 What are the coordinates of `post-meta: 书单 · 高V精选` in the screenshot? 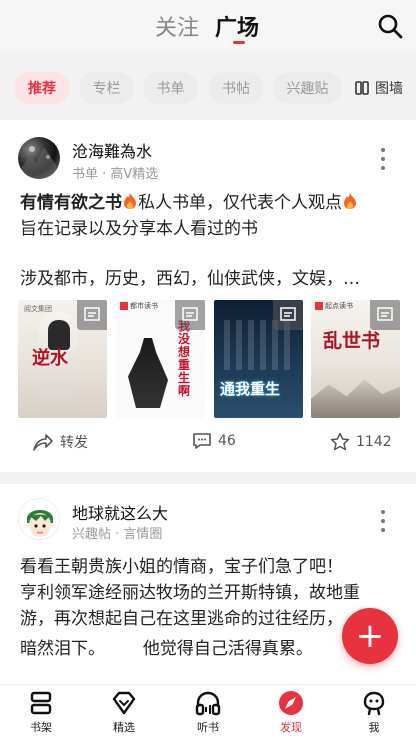 It's located at (115, 174).